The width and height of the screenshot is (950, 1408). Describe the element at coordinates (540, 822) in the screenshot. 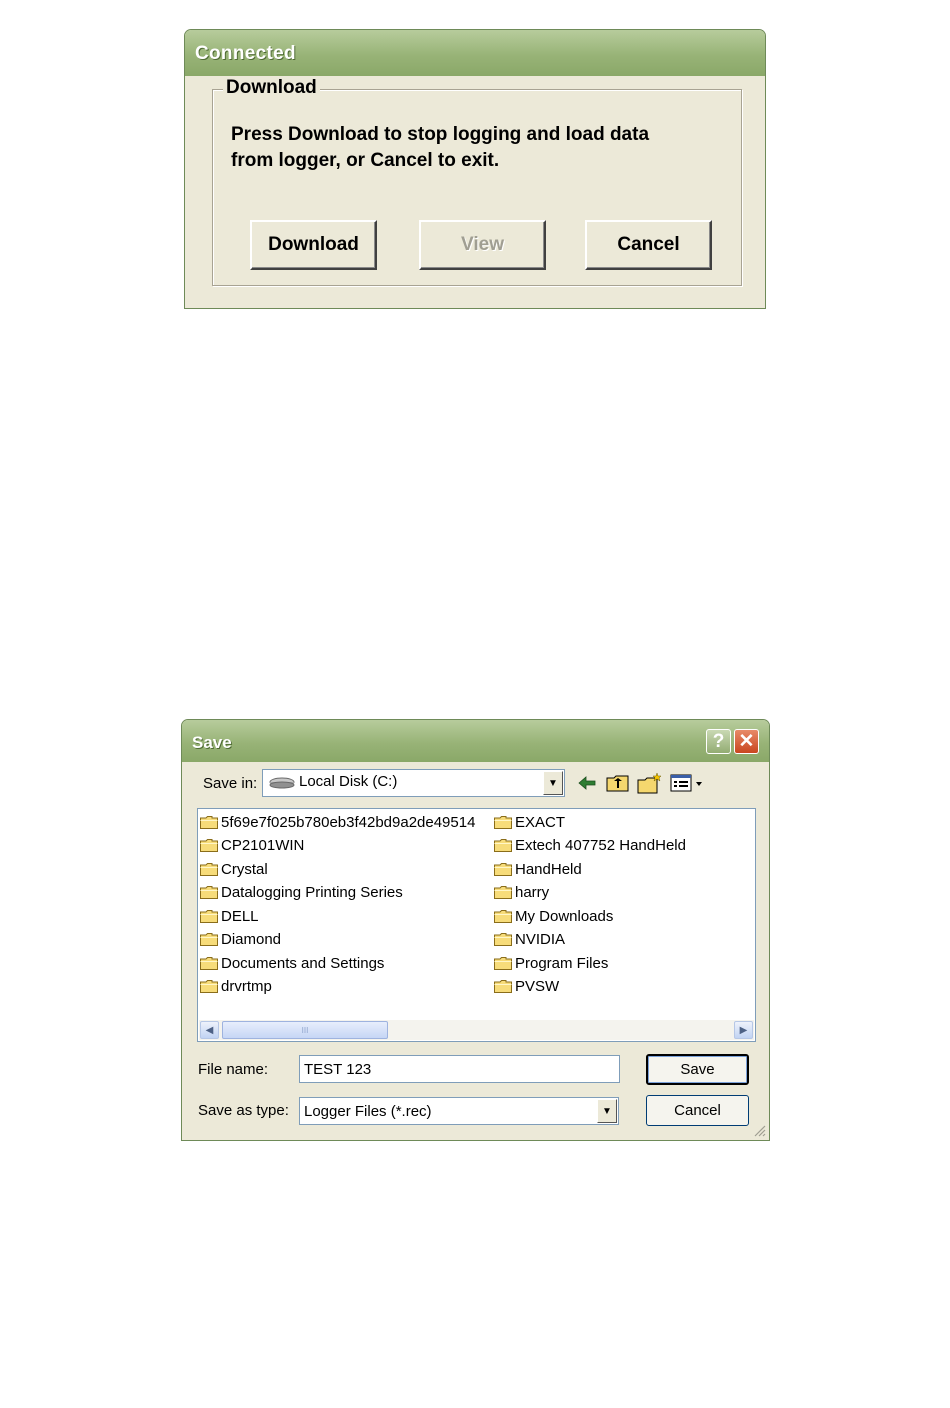

I see `folder-name: EXACT` at that location.